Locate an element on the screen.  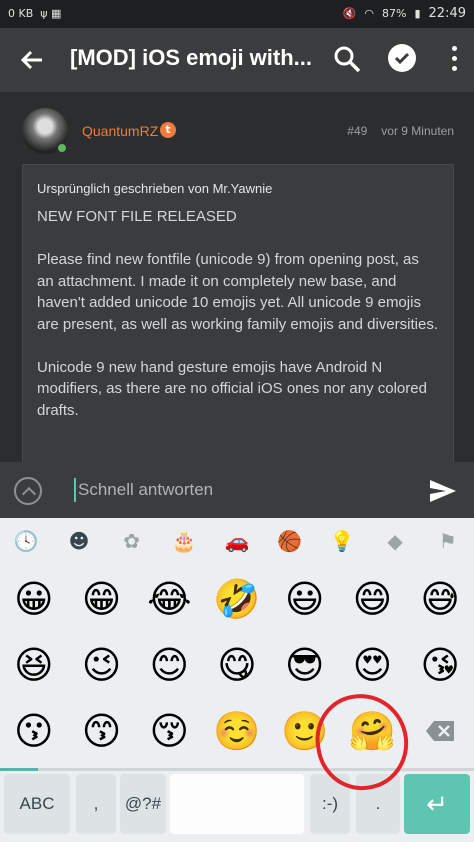
quick-reply-bar: Schnell antworten is located at coordinates (237, 490).